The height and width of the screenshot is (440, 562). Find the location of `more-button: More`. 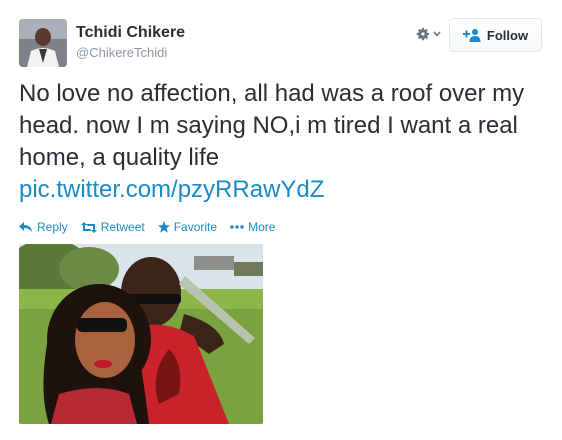

more-button: More is located at coordinates (252, 227).